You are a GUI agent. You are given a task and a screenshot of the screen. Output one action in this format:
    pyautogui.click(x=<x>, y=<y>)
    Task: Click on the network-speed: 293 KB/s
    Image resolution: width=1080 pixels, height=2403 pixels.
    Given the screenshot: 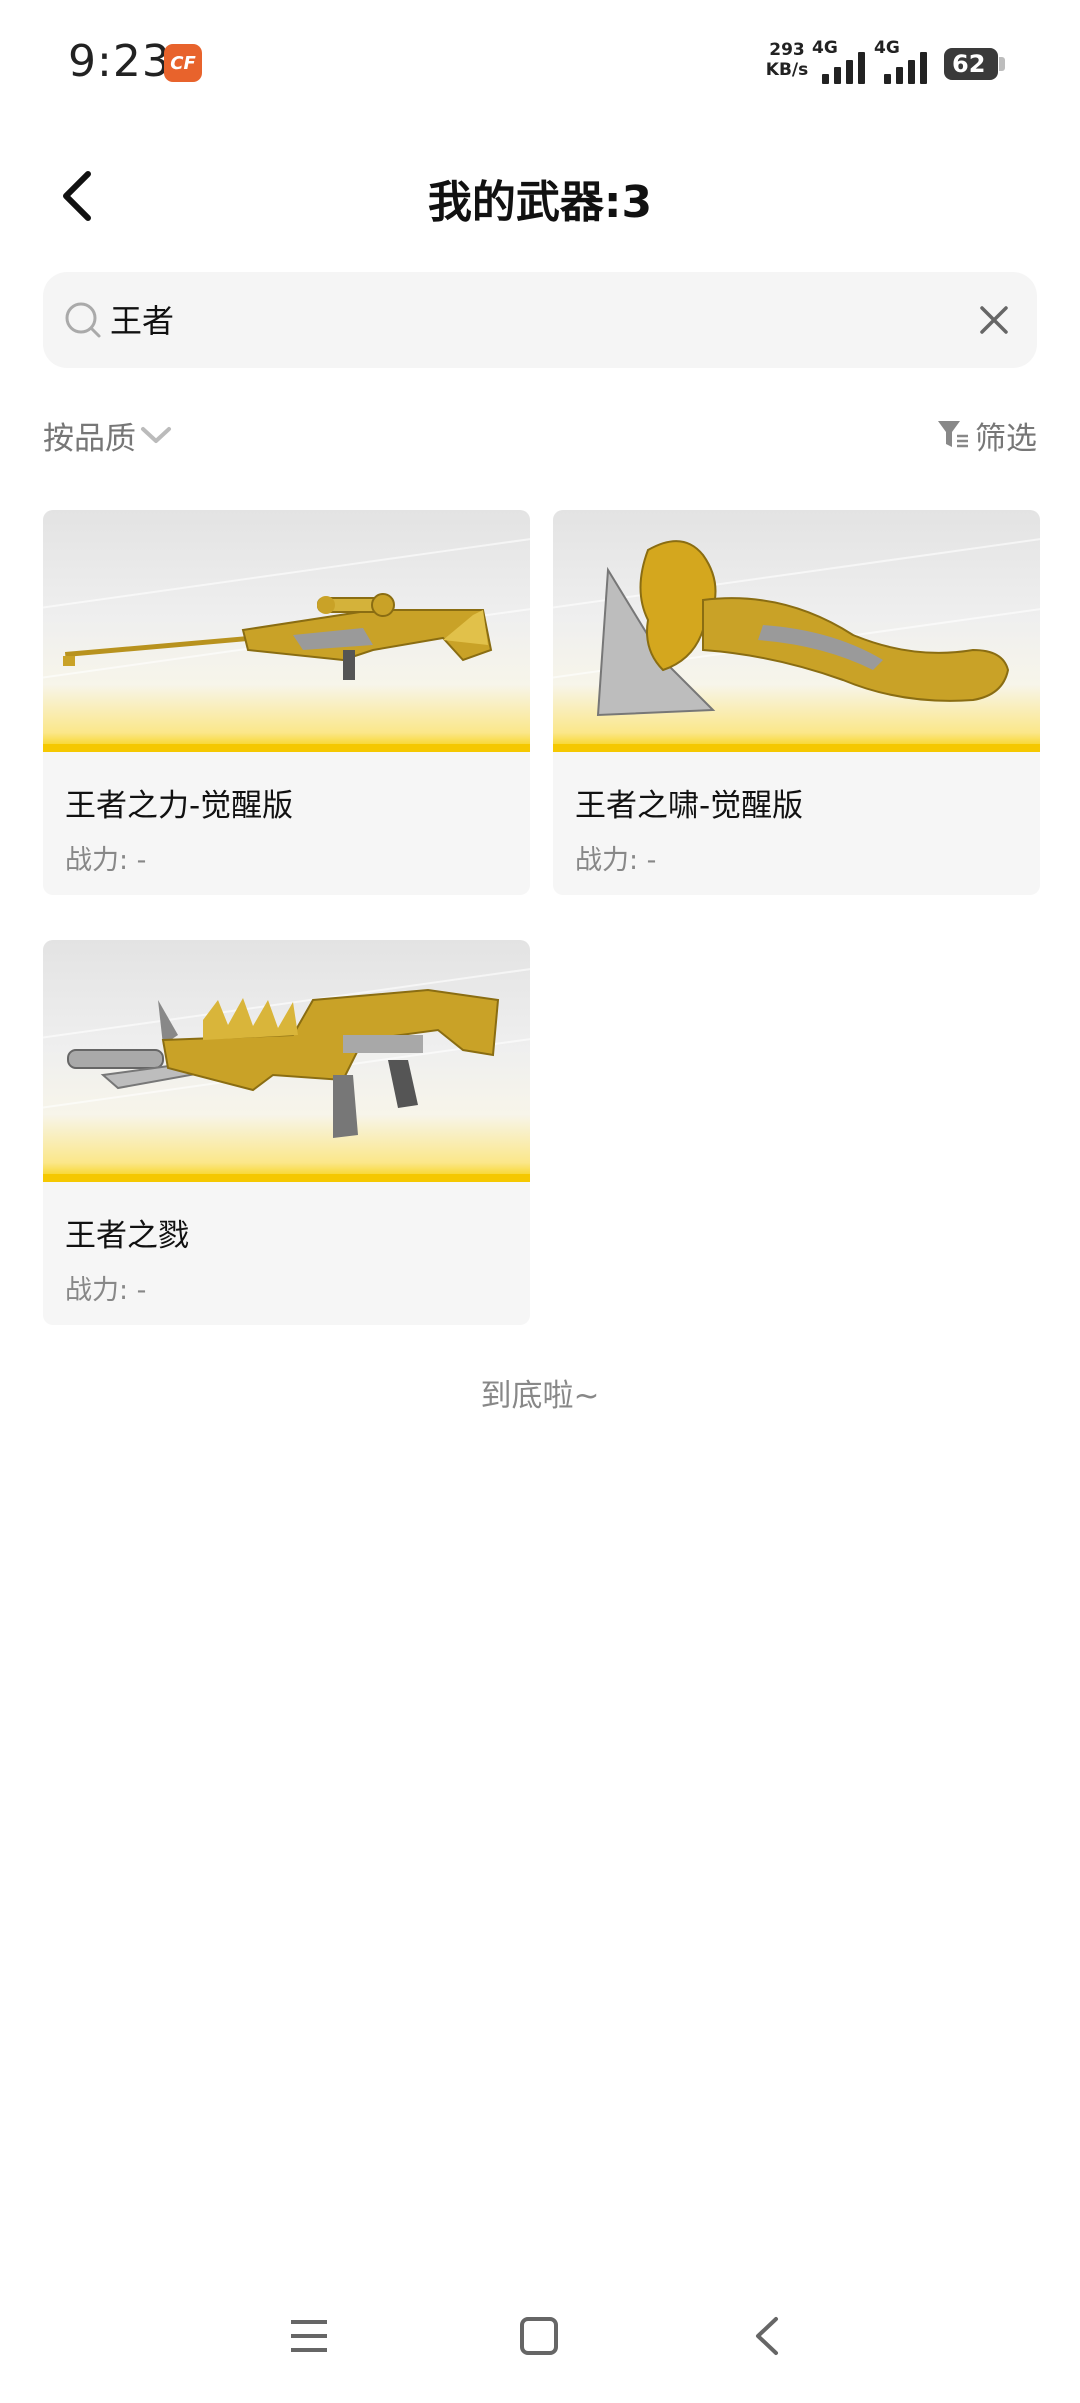 What is the action you would take?
    pyautogui.click(x=787, y=60)
    